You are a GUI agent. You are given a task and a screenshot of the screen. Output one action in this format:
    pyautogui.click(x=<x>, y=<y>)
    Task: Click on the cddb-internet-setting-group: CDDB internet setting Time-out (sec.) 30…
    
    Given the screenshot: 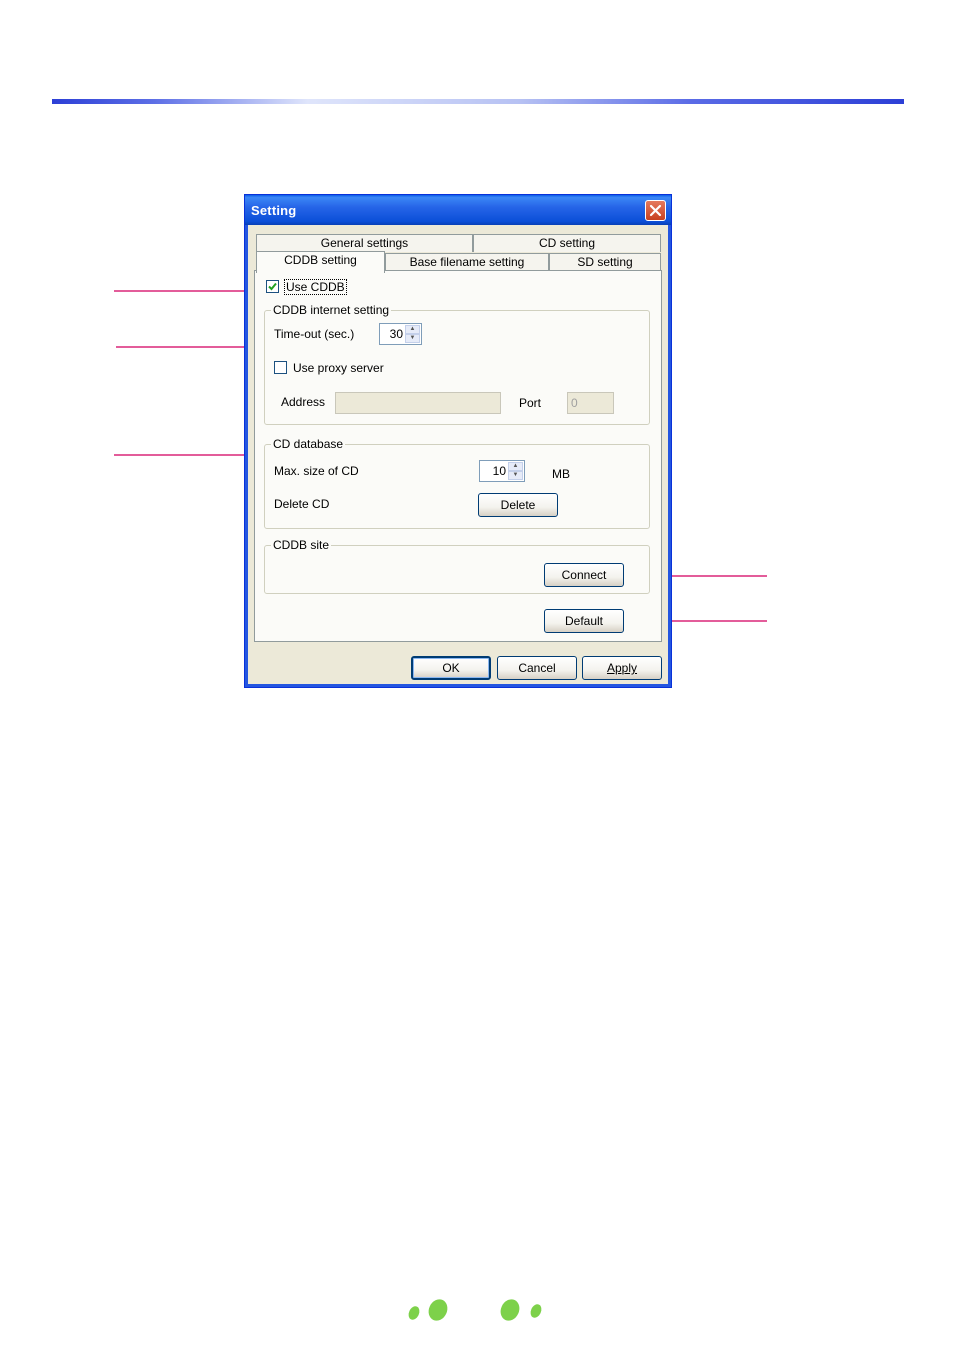 What is the action you would take?
    pyautogui.click(x=457, y=364)
    